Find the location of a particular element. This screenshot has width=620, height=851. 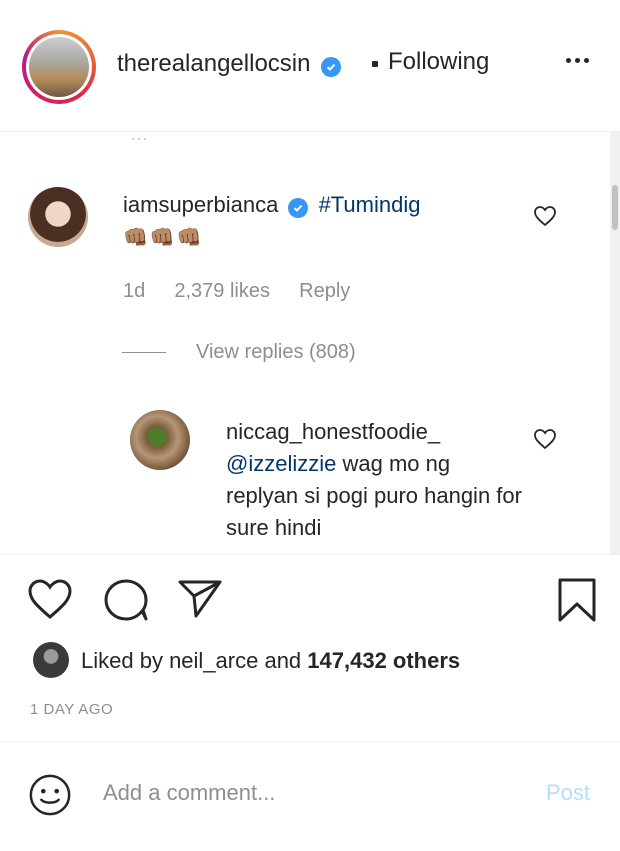

reply-mention: @izzelizzie is located at coordinates (281, 463).